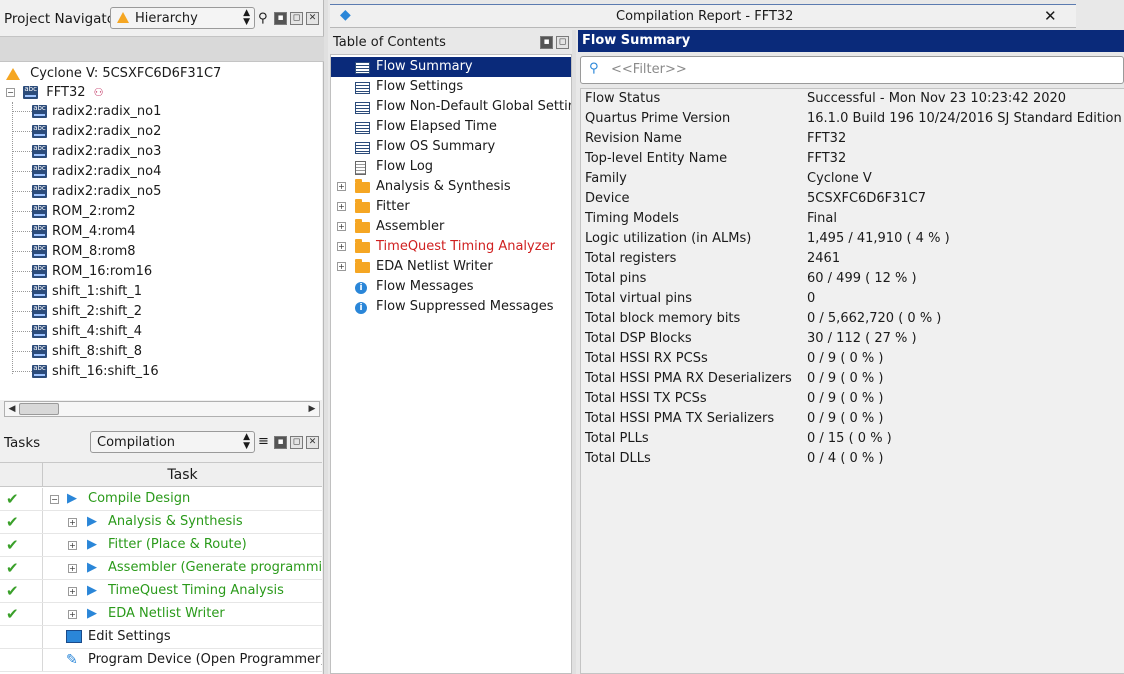 The width and height of the screenshot is (1124, 674). Describe the element at coordinates (161, 545) in the screenshot. I see `task-row: ✔ + ▶ Fitter (Place & Route)` at that location.